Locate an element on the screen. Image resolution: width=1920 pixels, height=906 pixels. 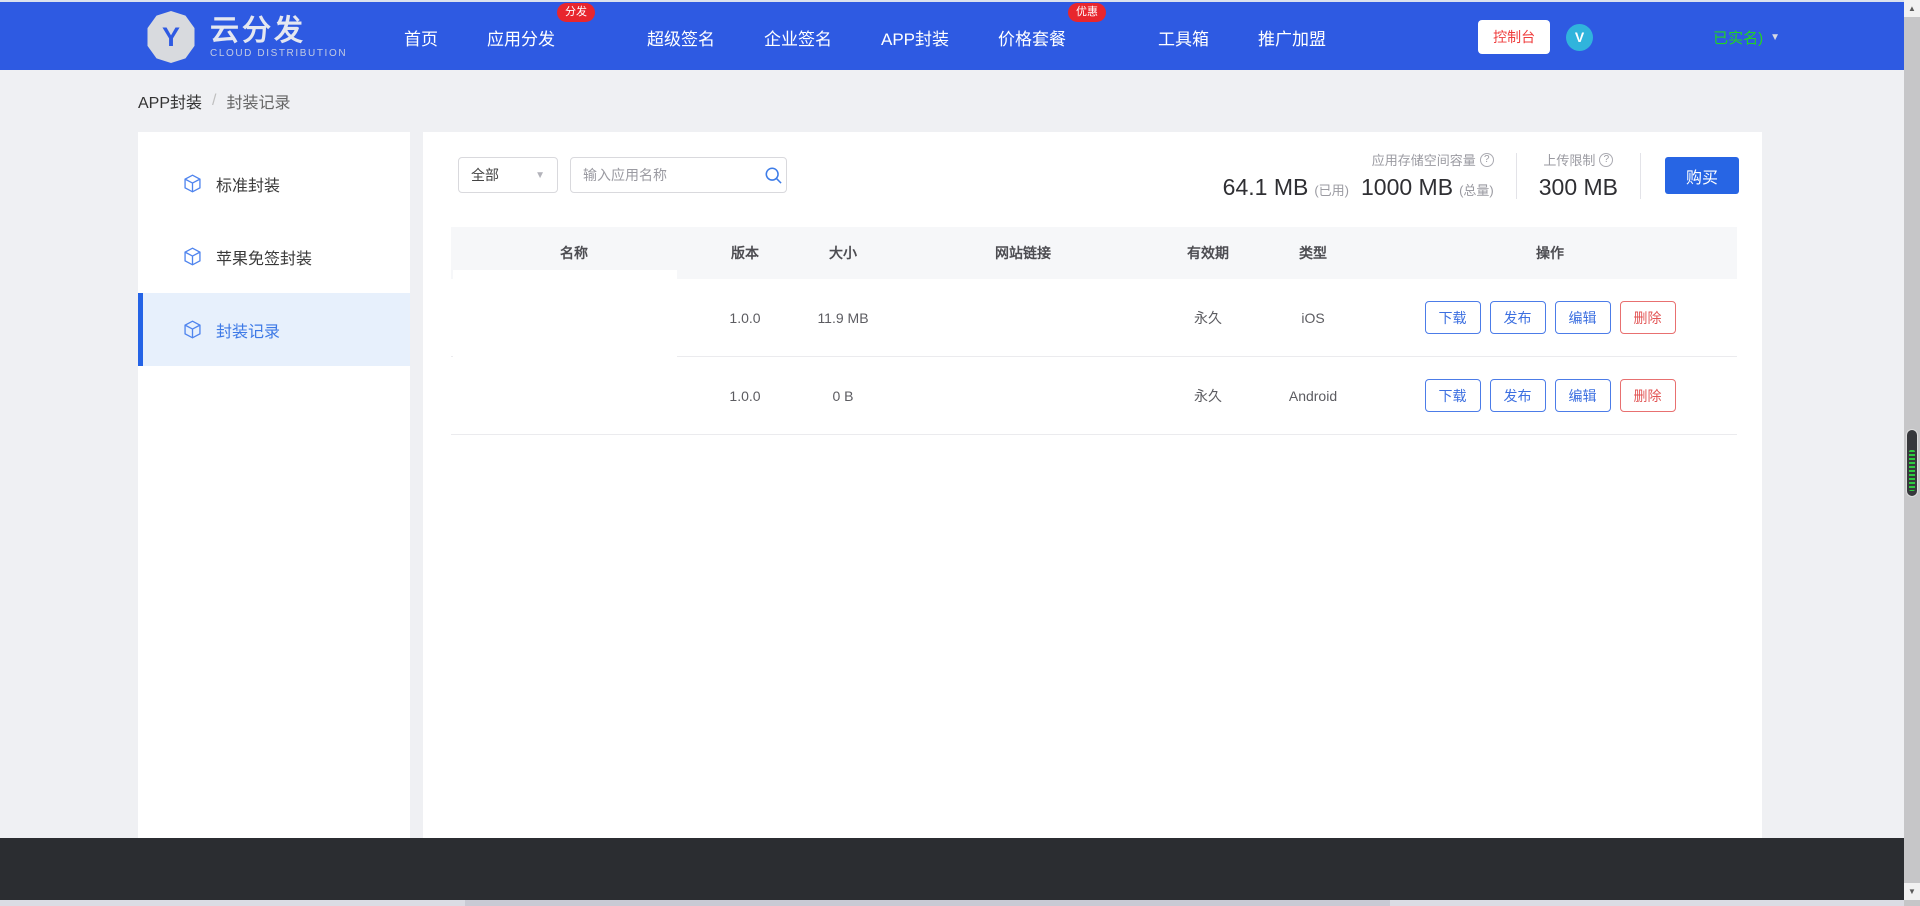
app-search-box is located at coordinates (678, 175).